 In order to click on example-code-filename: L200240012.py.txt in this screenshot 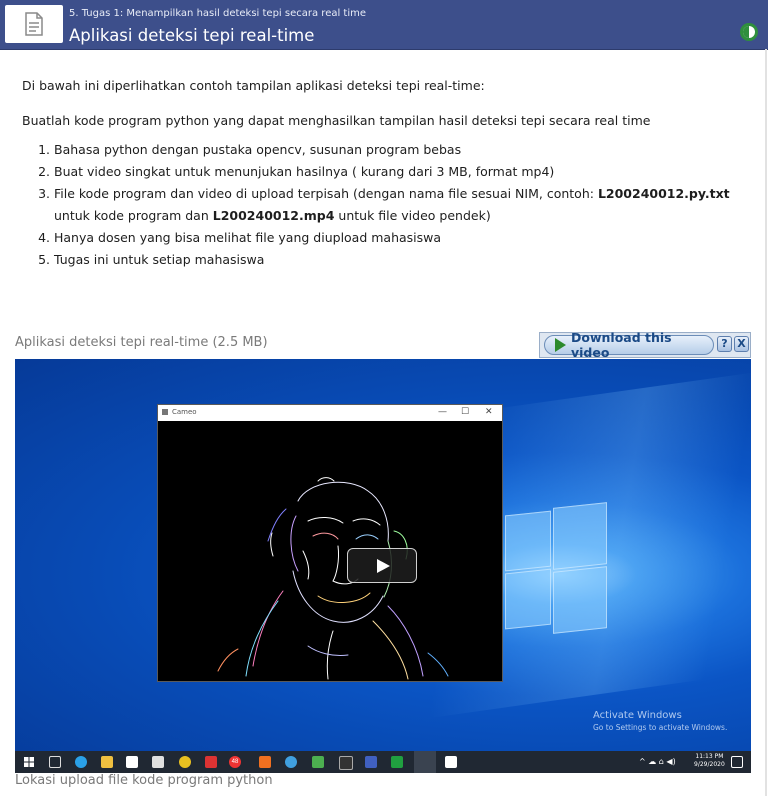, I will do `click(663, 193)`.